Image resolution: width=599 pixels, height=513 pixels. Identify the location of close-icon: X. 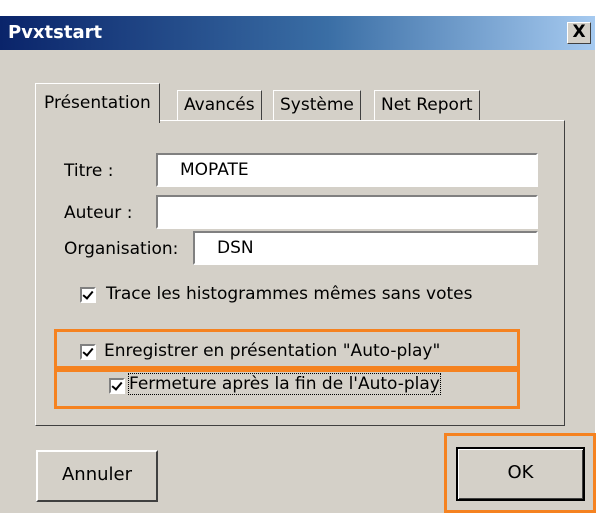
(579, 32).